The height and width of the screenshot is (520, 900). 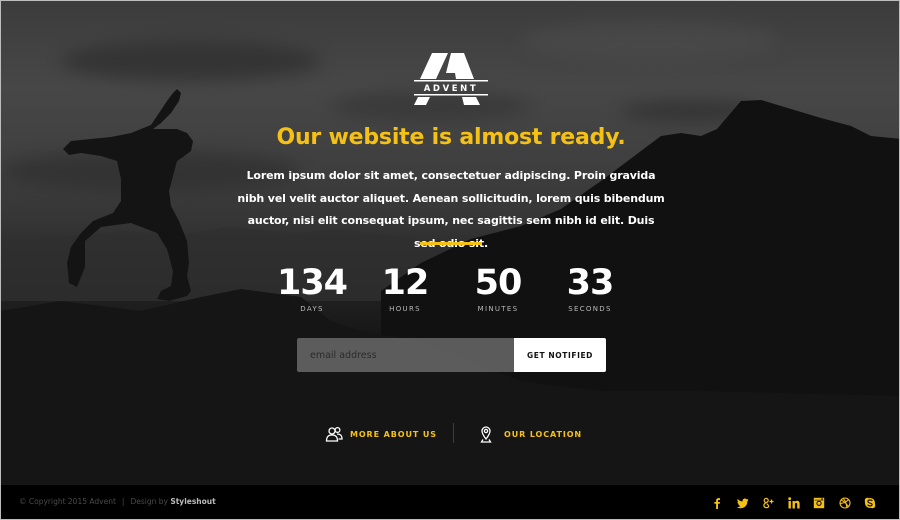 I want to click on logo-text: ADVENT, so click(x=451, y=89).